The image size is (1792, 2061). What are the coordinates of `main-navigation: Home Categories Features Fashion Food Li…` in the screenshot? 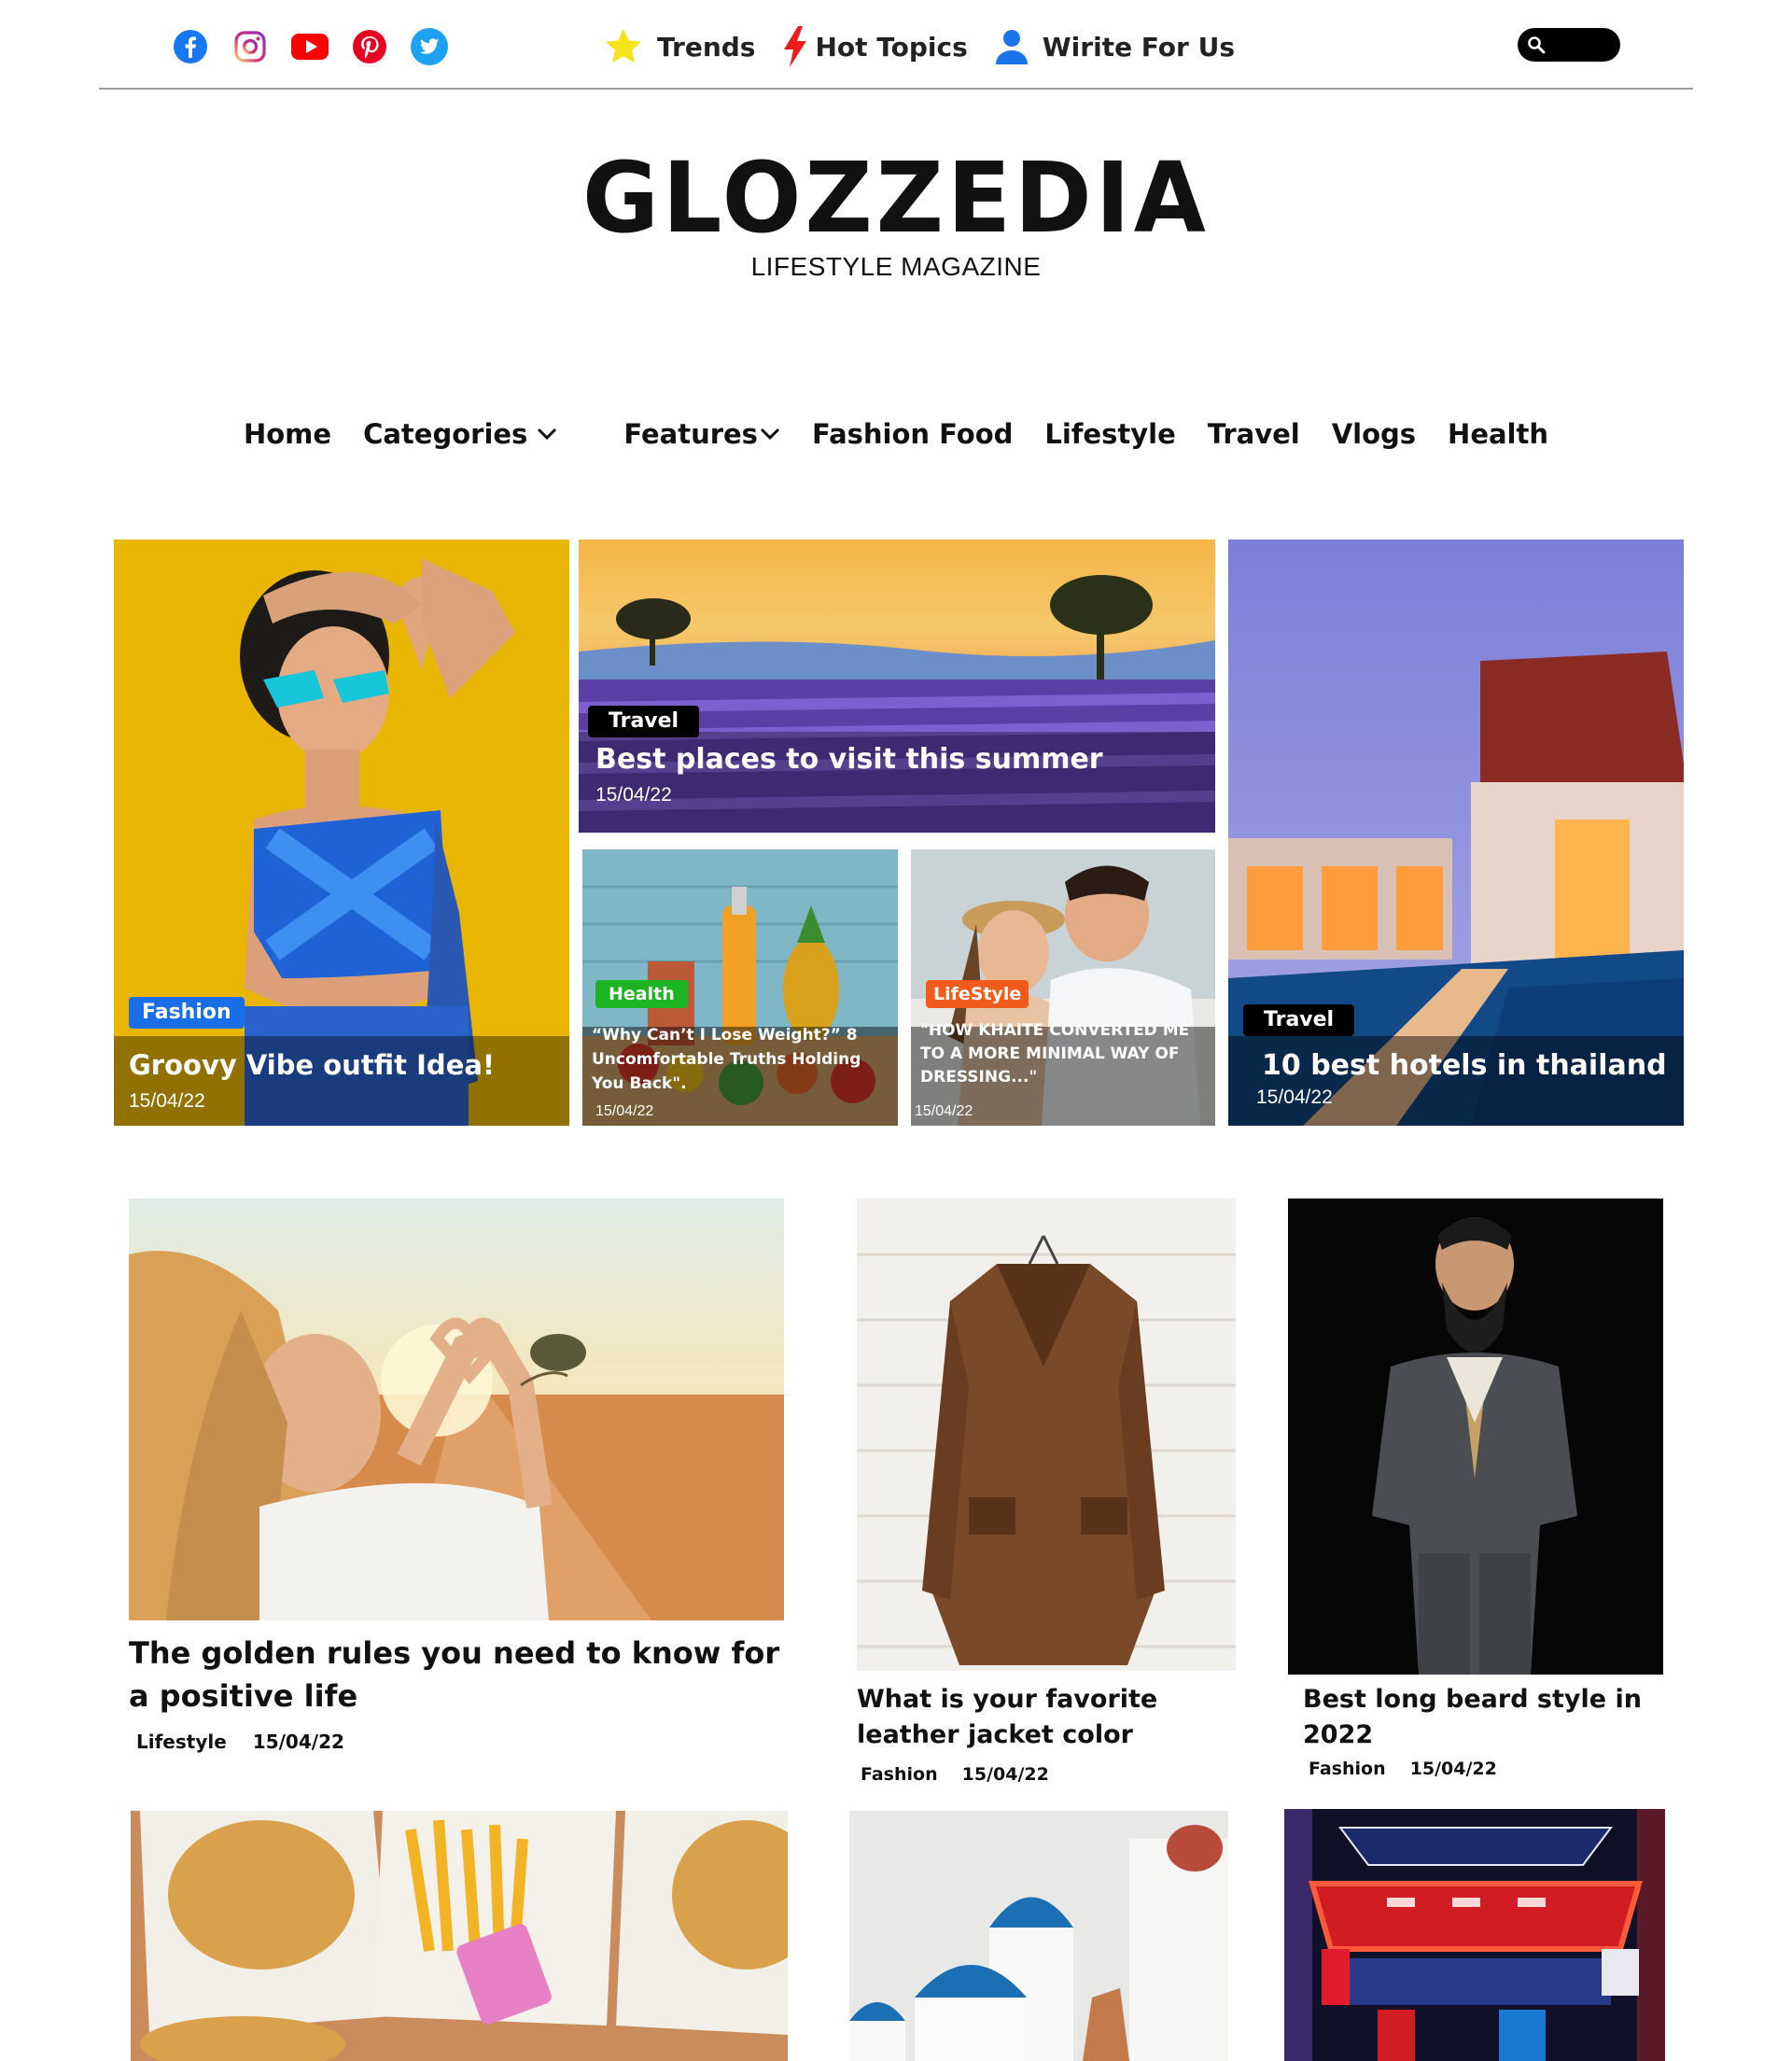 It's located at (896, 434).